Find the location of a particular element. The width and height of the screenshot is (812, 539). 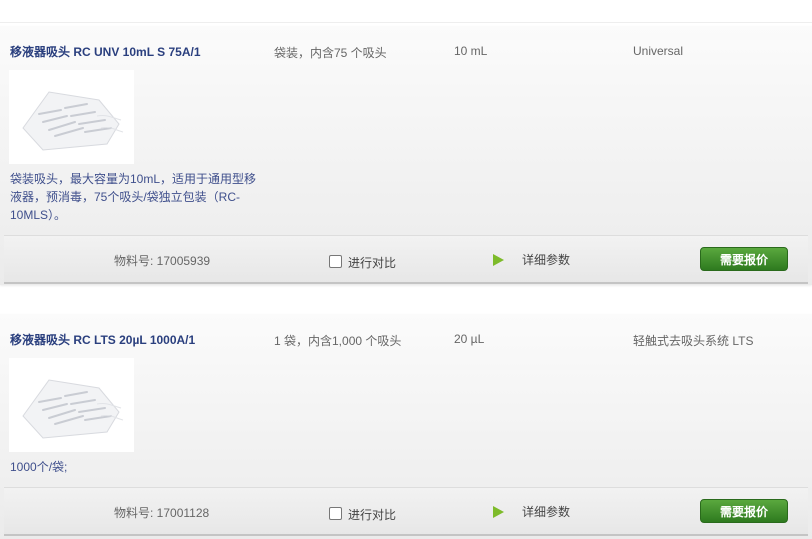

system-text: 轻触式去吸头系统 LTS is located at coordinates (693, 341).